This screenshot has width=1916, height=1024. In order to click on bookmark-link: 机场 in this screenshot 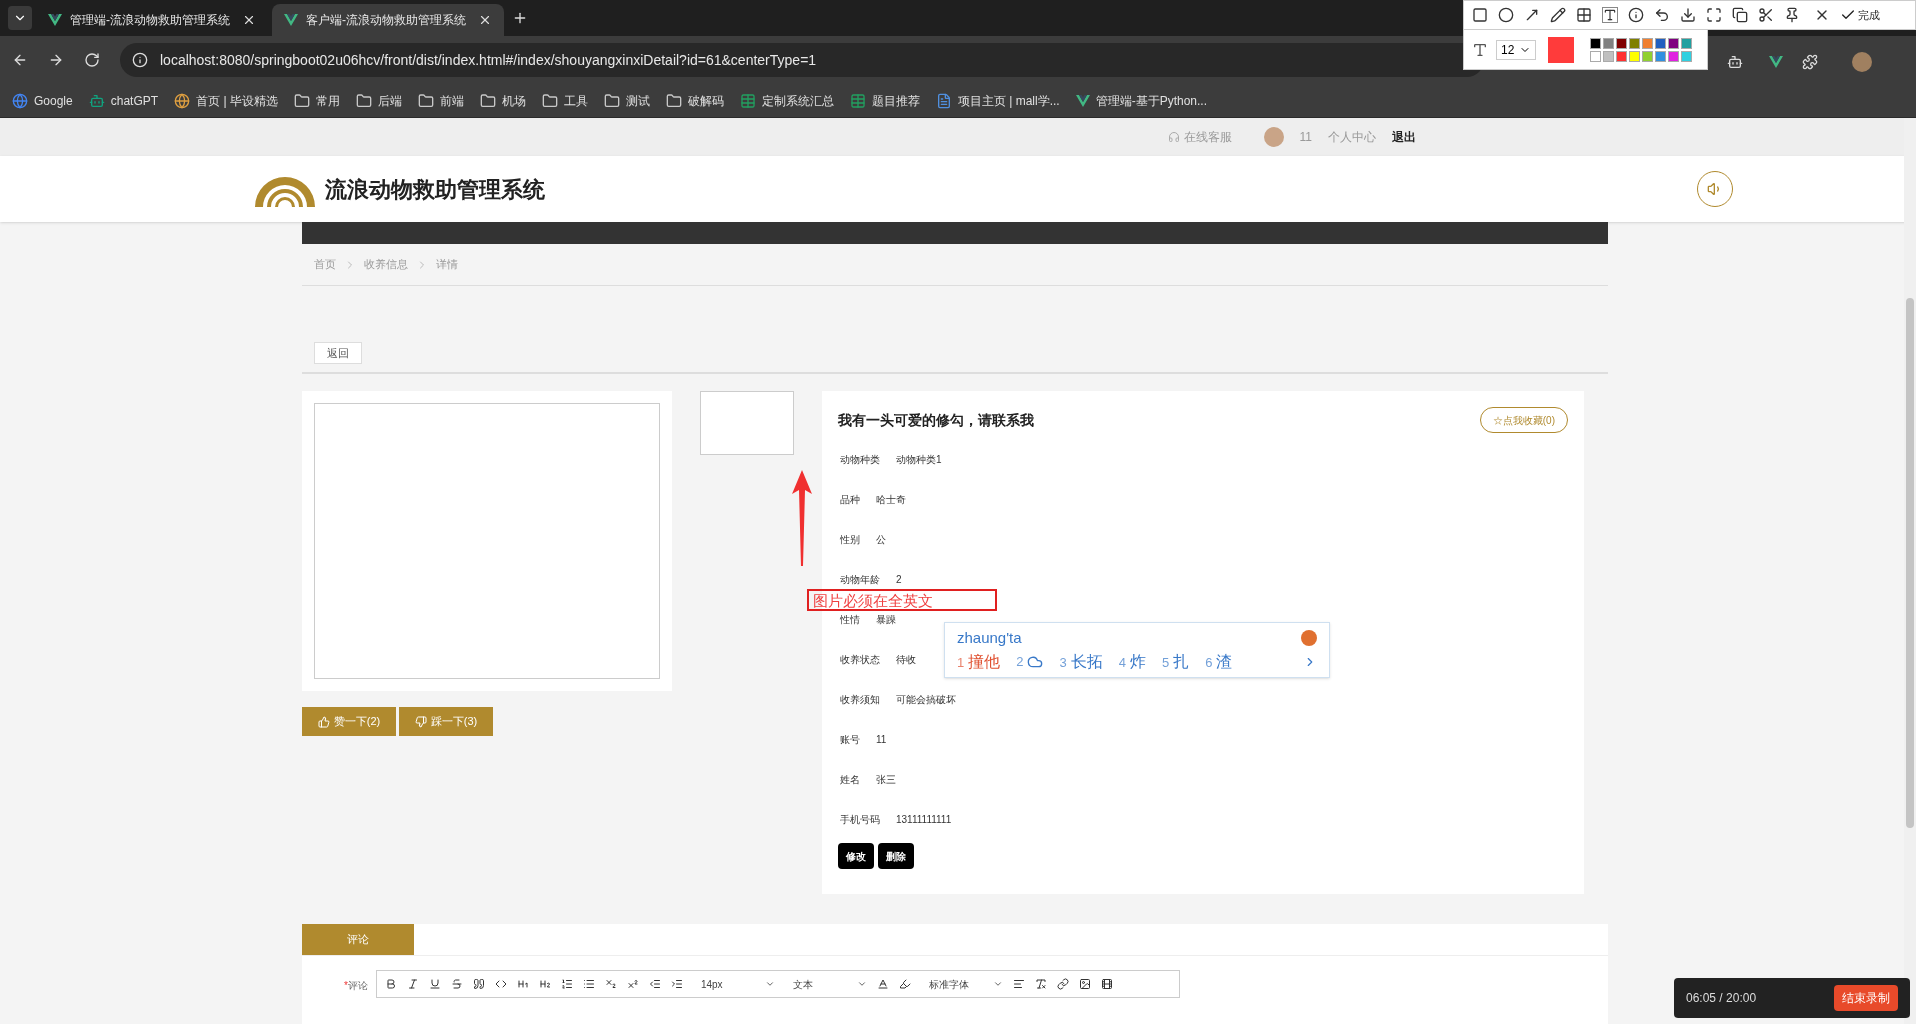, I will do `click(513, 100)`.